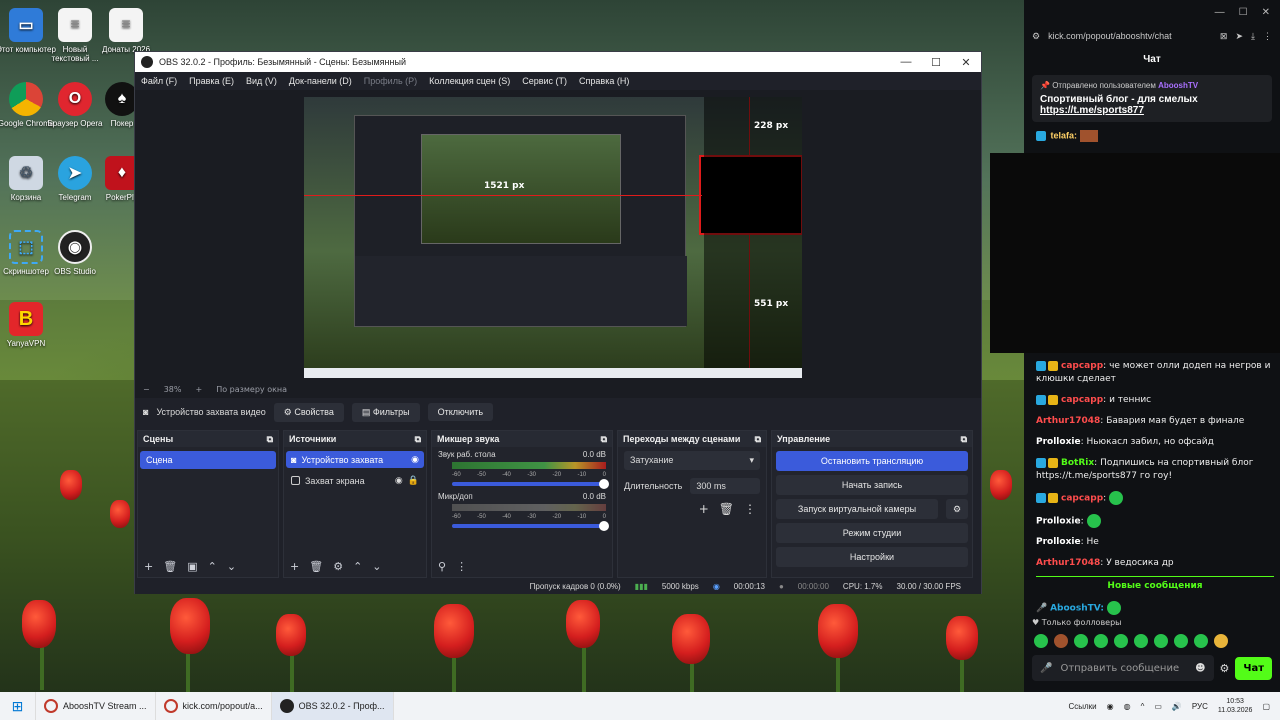 Image resolution: width=1280 pixels, height=720 pixels. I want to click on scene-item: Сцена, so click(208, 460).